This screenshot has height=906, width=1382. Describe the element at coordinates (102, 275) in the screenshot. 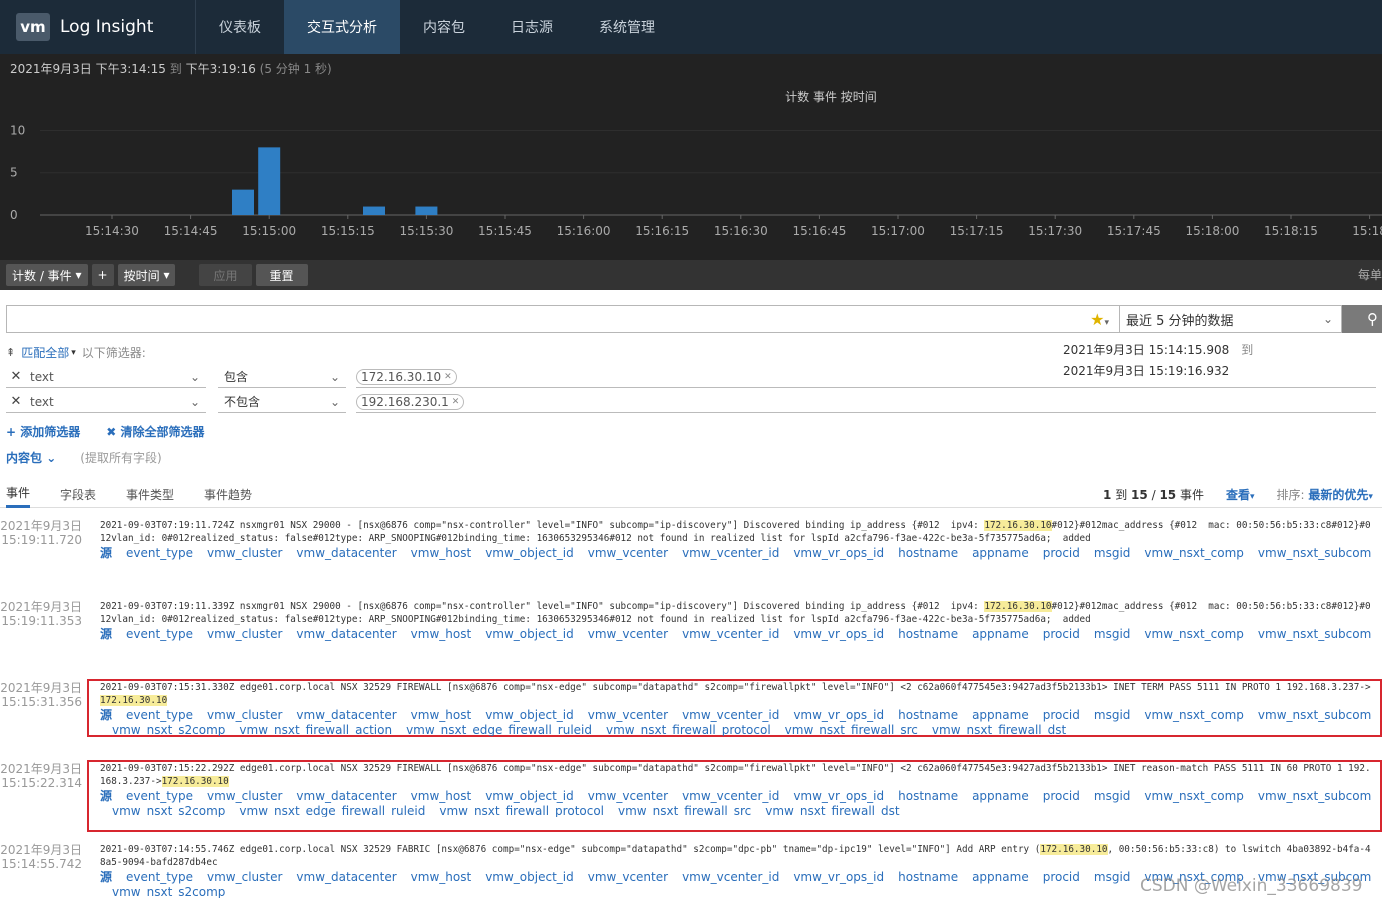

I see `add-series-button: +` at that location.